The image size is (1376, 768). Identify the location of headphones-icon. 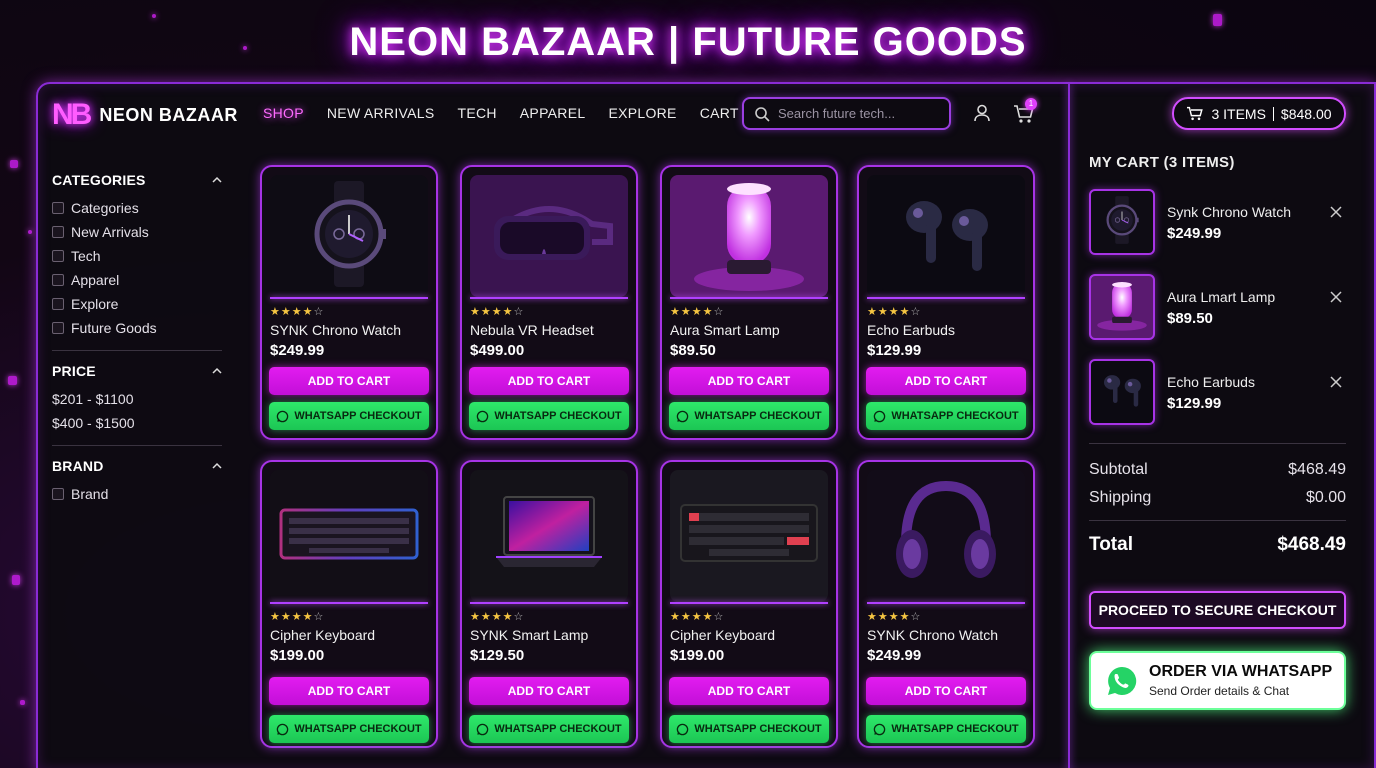
(946, 536).